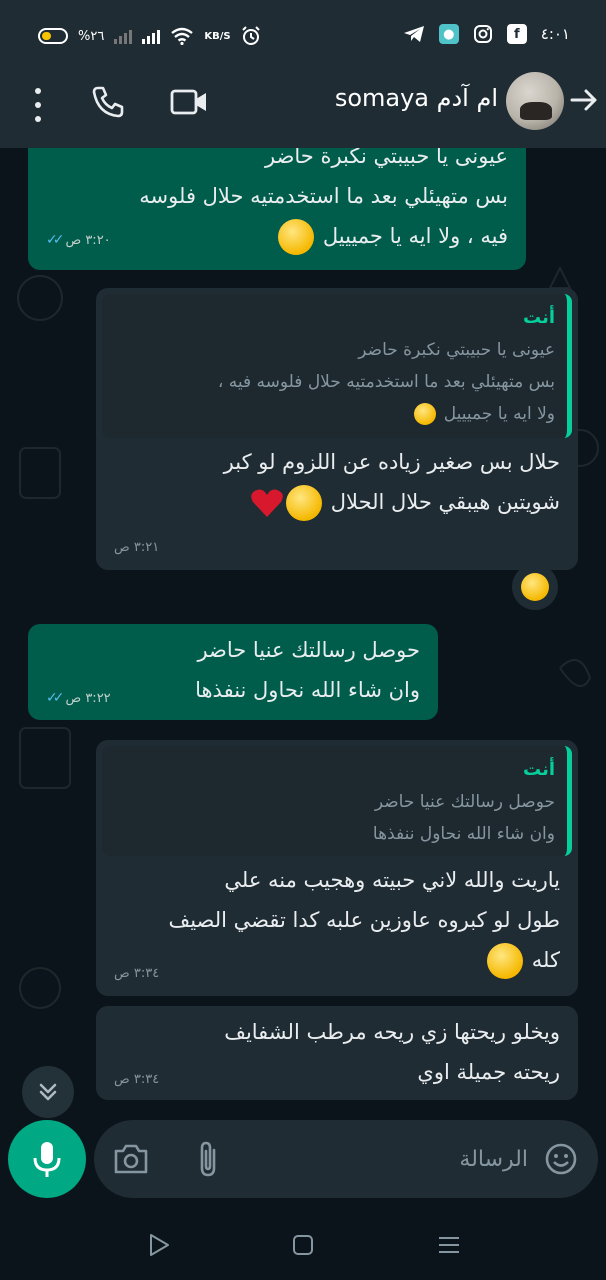 Image resolution: width=606 pixels, height=1280 pixels. I want to click on joy-emoji, so click(535, 587).